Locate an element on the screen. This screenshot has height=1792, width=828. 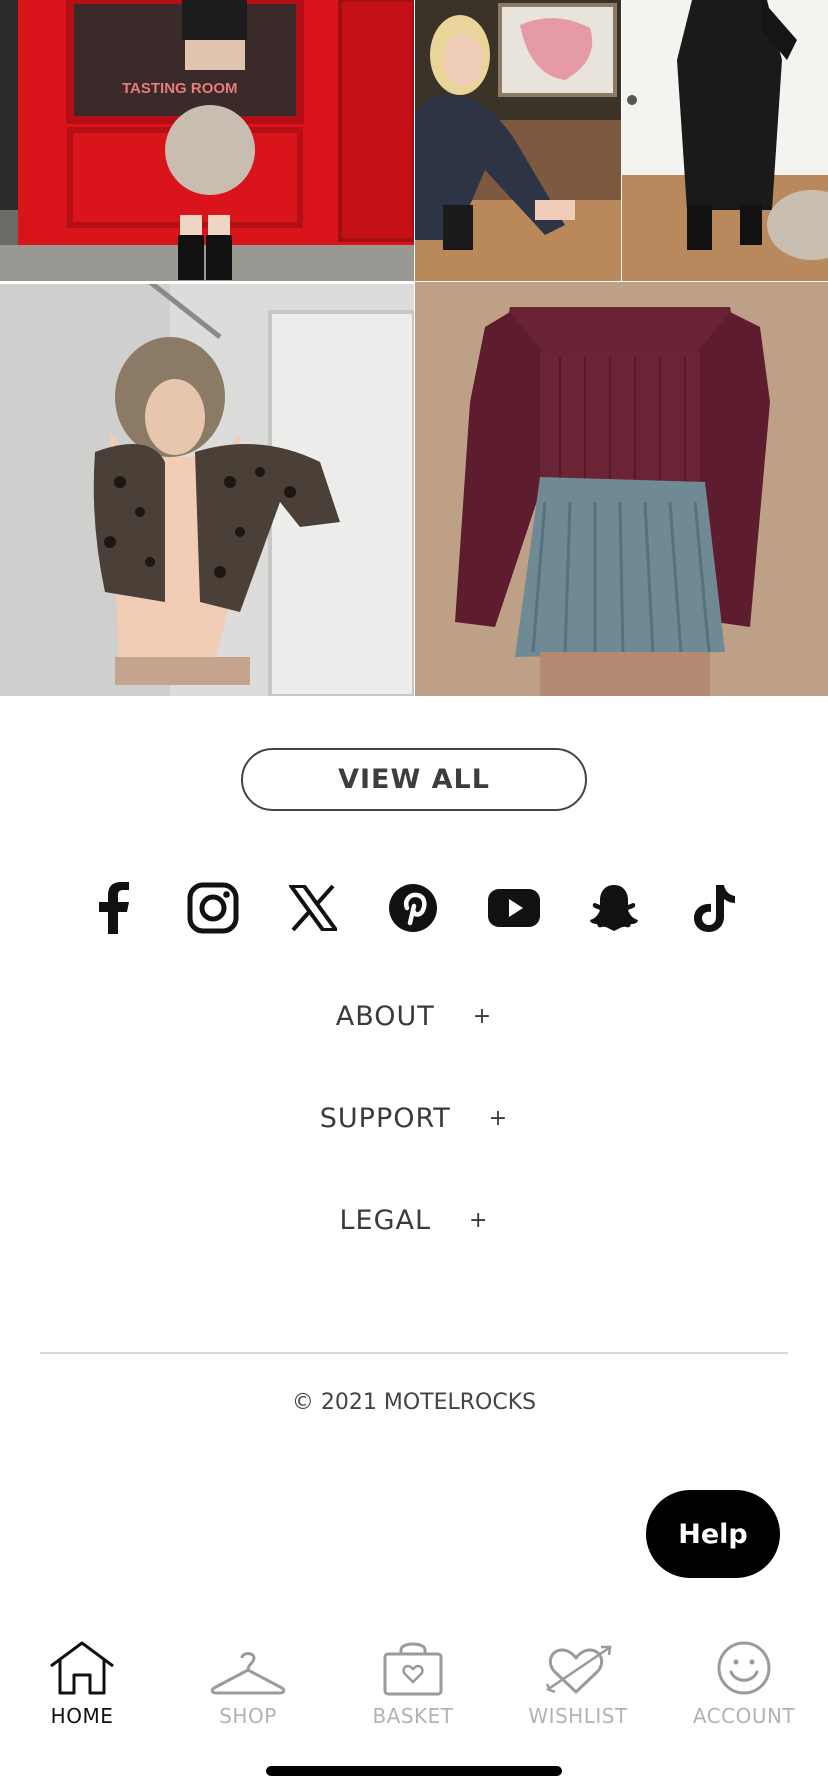
nav-wishlist: WISHLIST is located at coordinates (578, 1684).